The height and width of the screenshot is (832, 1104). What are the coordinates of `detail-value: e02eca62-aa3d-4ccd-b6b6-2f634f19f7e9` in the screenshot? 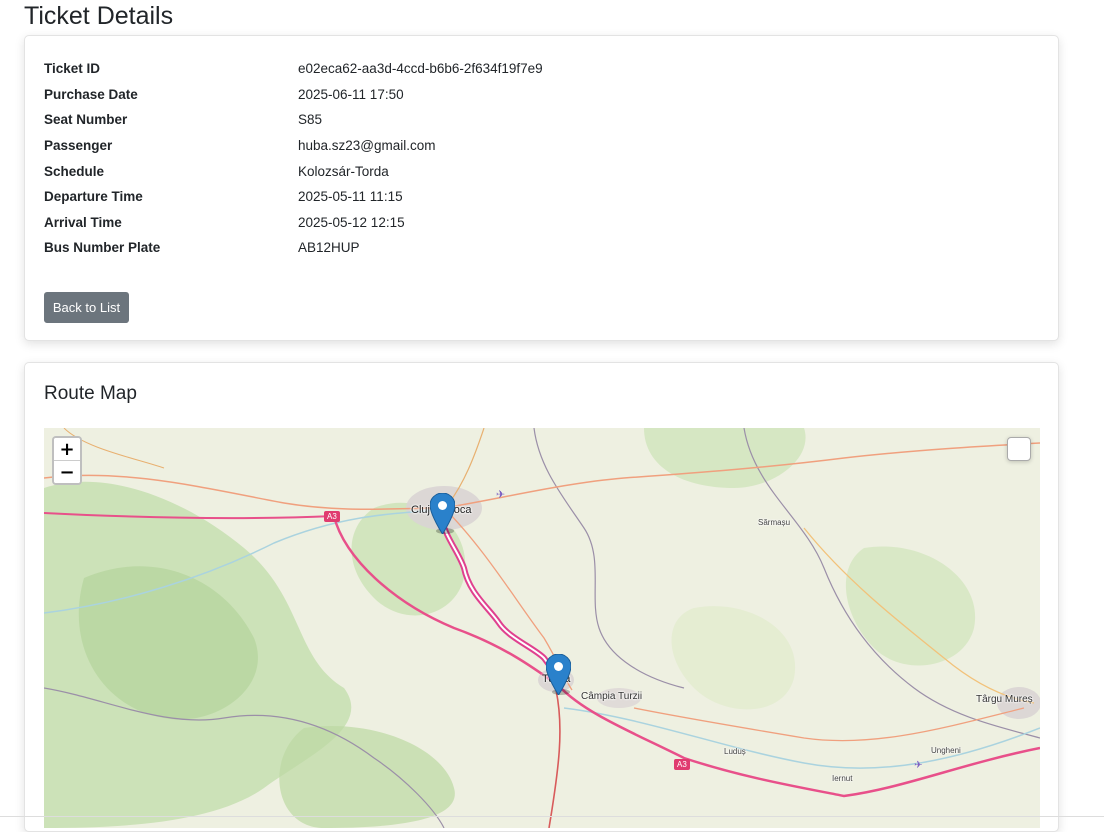 It's located at (420, 69).